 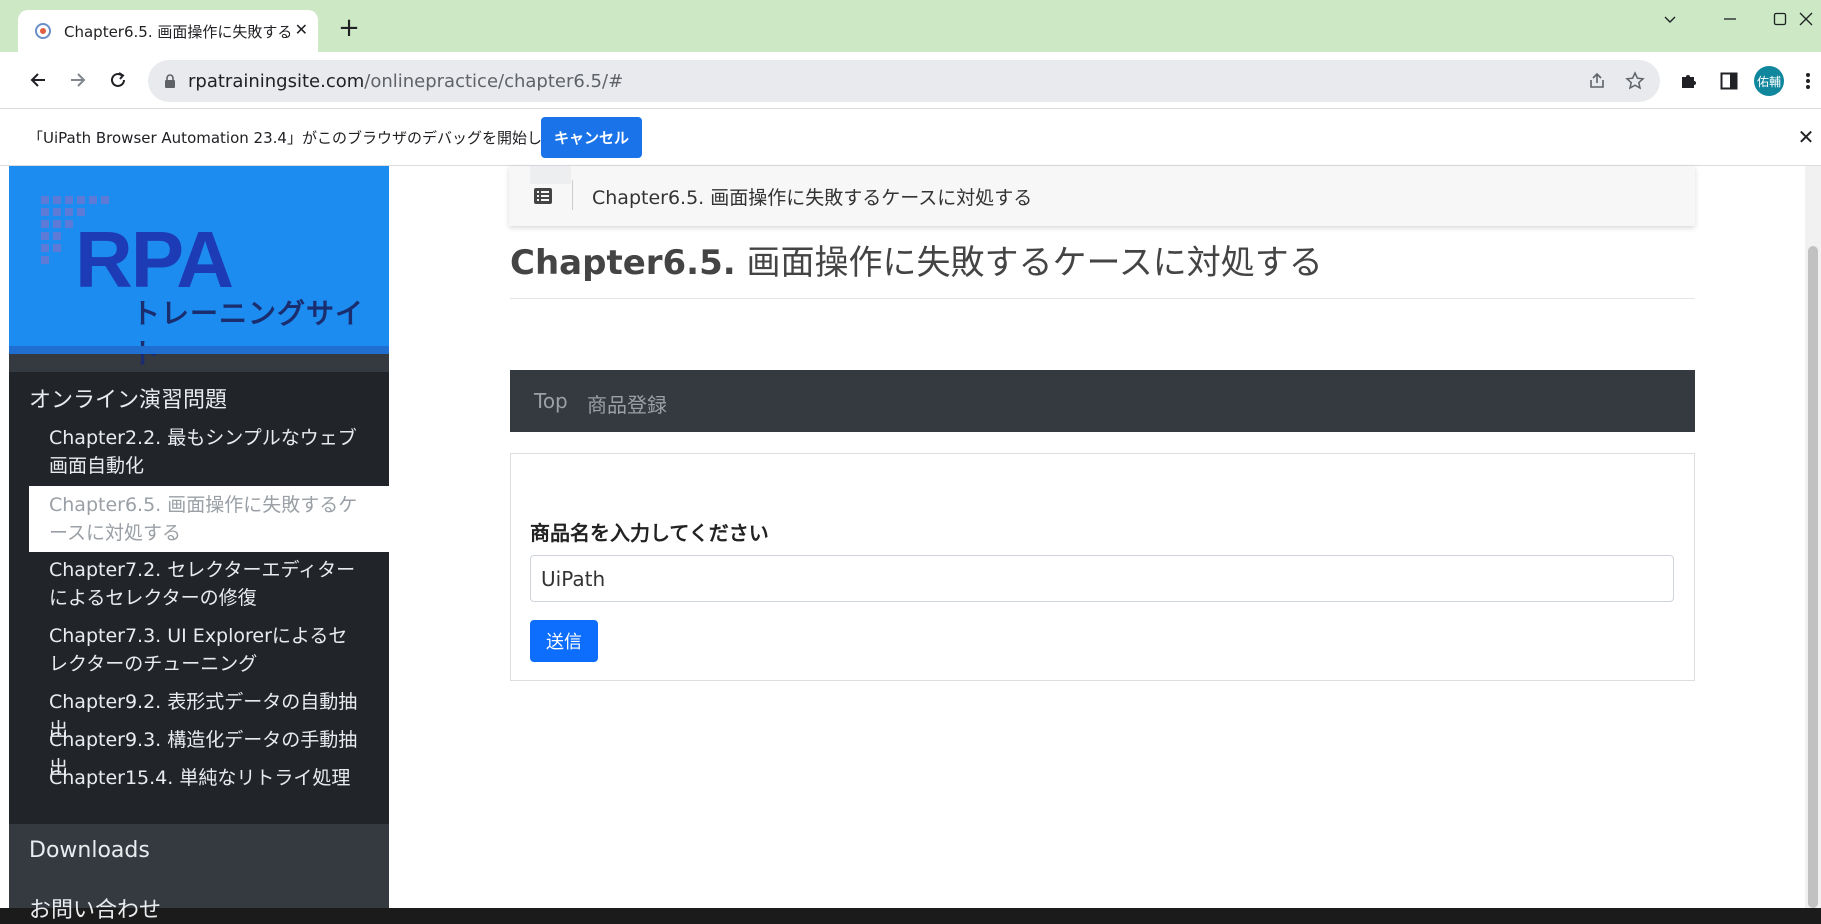 What do you see at coordinates (627, 403) in the screenshot?
I see `nav-link-product-registration: 商品登録` at bounding box center [627, 403].